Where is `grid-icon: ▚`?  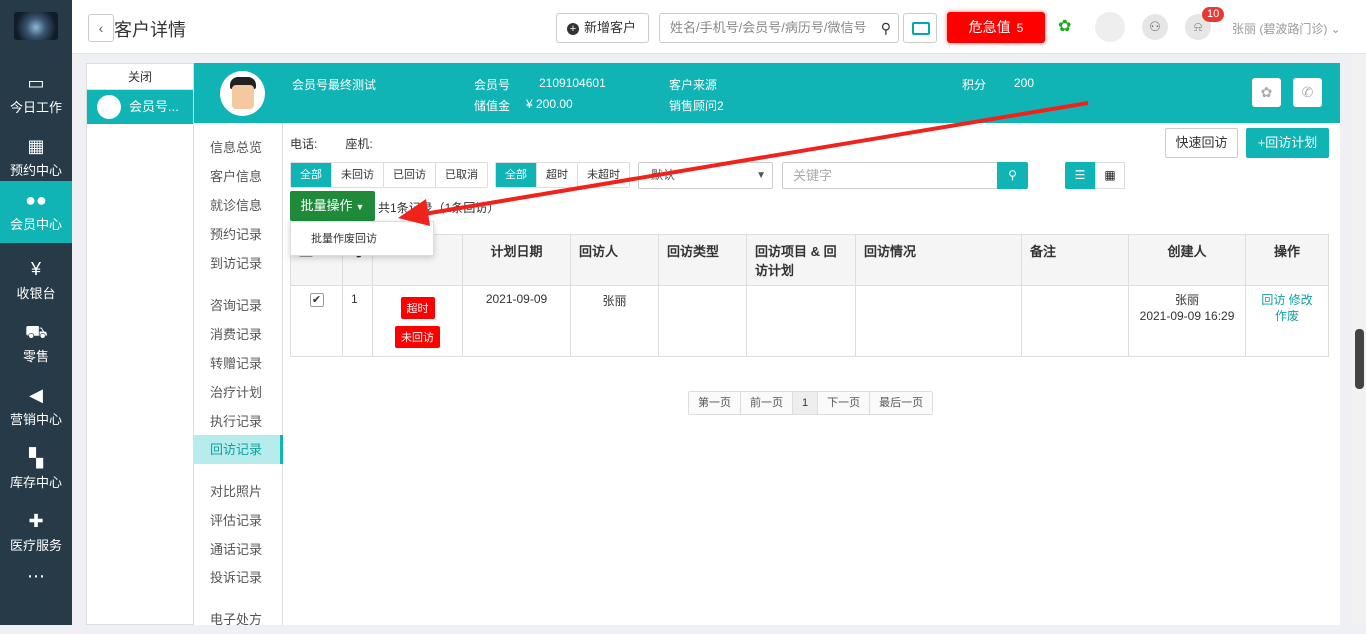 grid-icon: ▚ is located at coordinates (36, 458).